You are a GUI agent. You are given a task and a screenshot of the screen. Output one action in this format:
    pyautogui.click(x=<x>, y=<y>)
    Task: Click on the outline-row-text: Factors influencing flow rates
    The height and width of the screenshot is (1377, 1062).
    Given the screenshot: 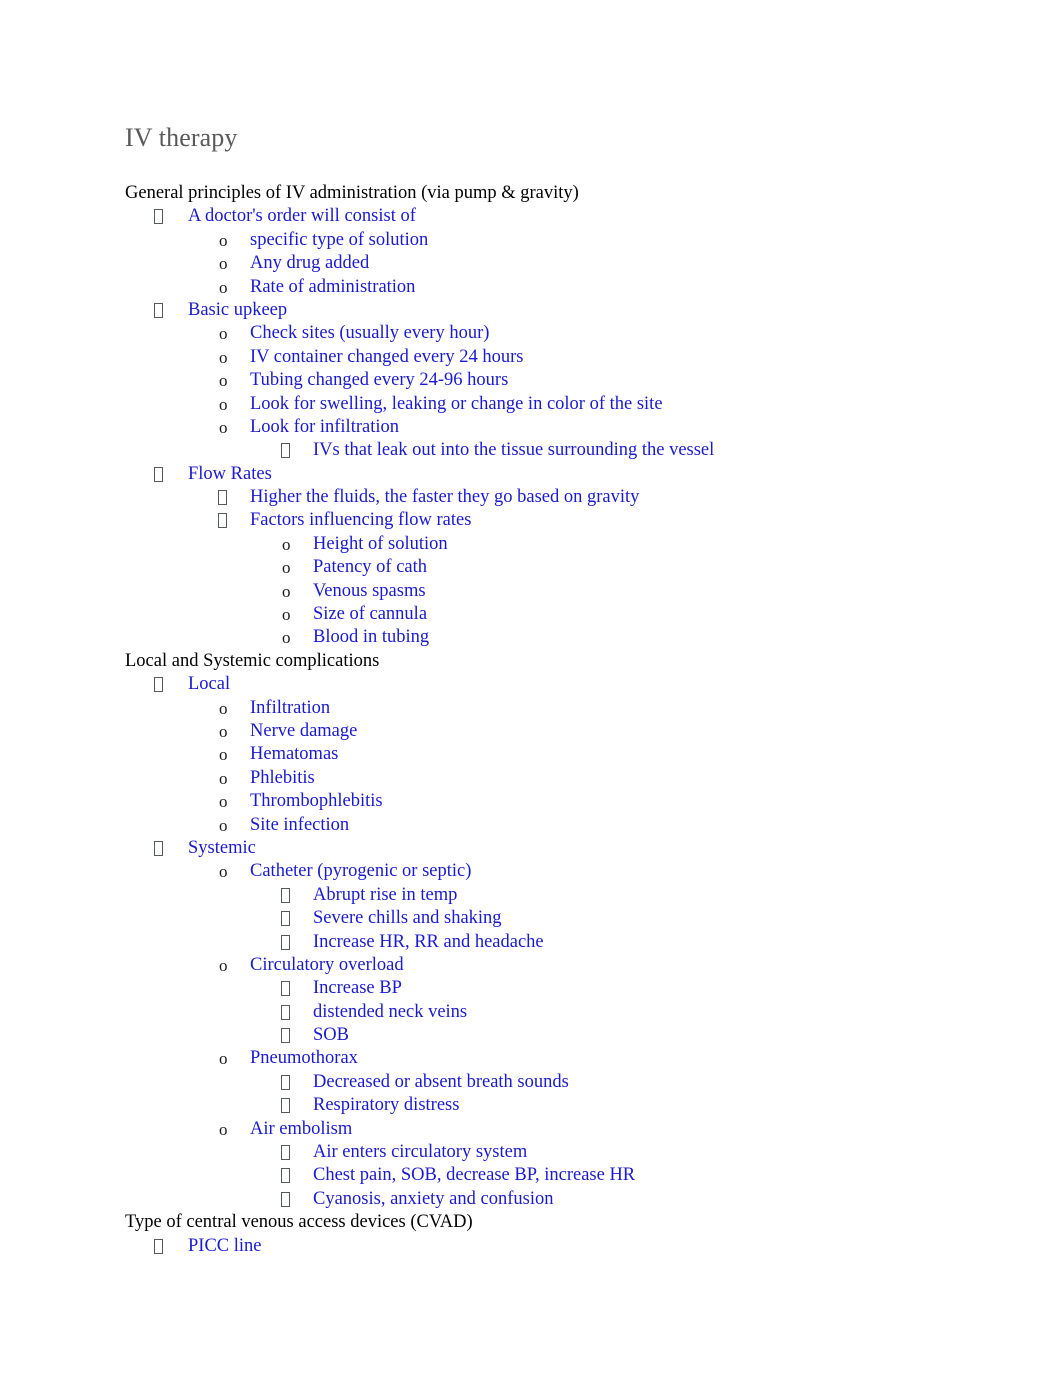 What is the action you would take?
    pyautogui.click(x=361, y=520)
    